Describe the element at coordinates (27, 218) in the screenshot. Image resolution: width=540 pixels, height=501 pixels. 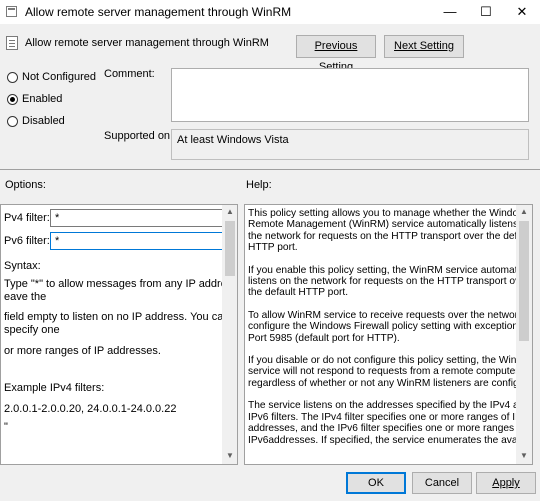
I see `ipv4-filter-label: Pv4 filter:` at that location.